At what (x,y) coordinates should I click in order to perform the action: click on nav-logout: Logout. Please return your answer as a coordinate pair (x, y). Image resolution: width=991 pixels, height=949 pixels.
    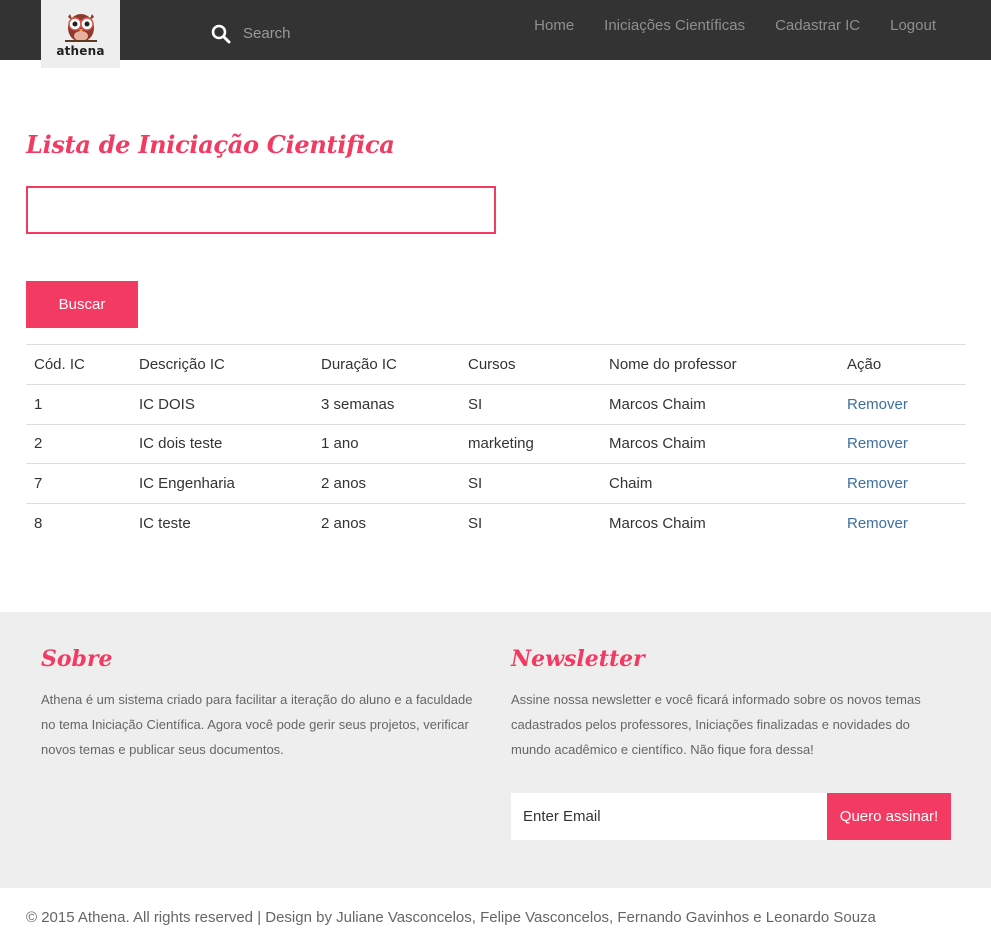
    Looking at the image, I should click on (913, 25).